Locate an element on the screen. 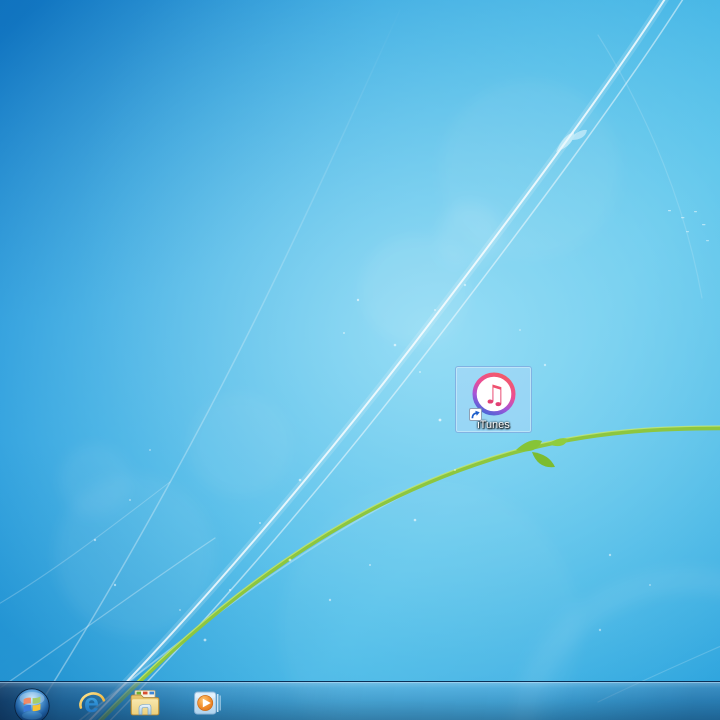 The height and width of the screenshot is (720, 720). start-button is located at coordinates (32, 701).